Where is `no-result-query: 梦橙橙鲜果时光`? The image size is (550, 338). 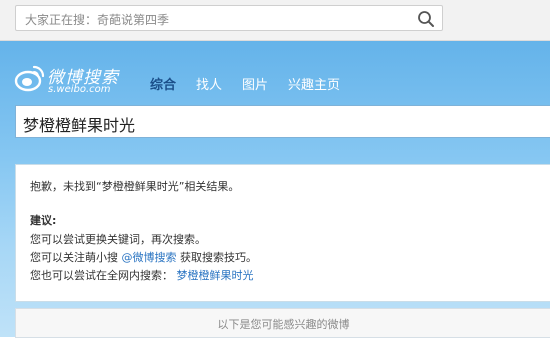 no-result-query: 梦橙橙鲜果时光 is located at coordinates (140, 186).